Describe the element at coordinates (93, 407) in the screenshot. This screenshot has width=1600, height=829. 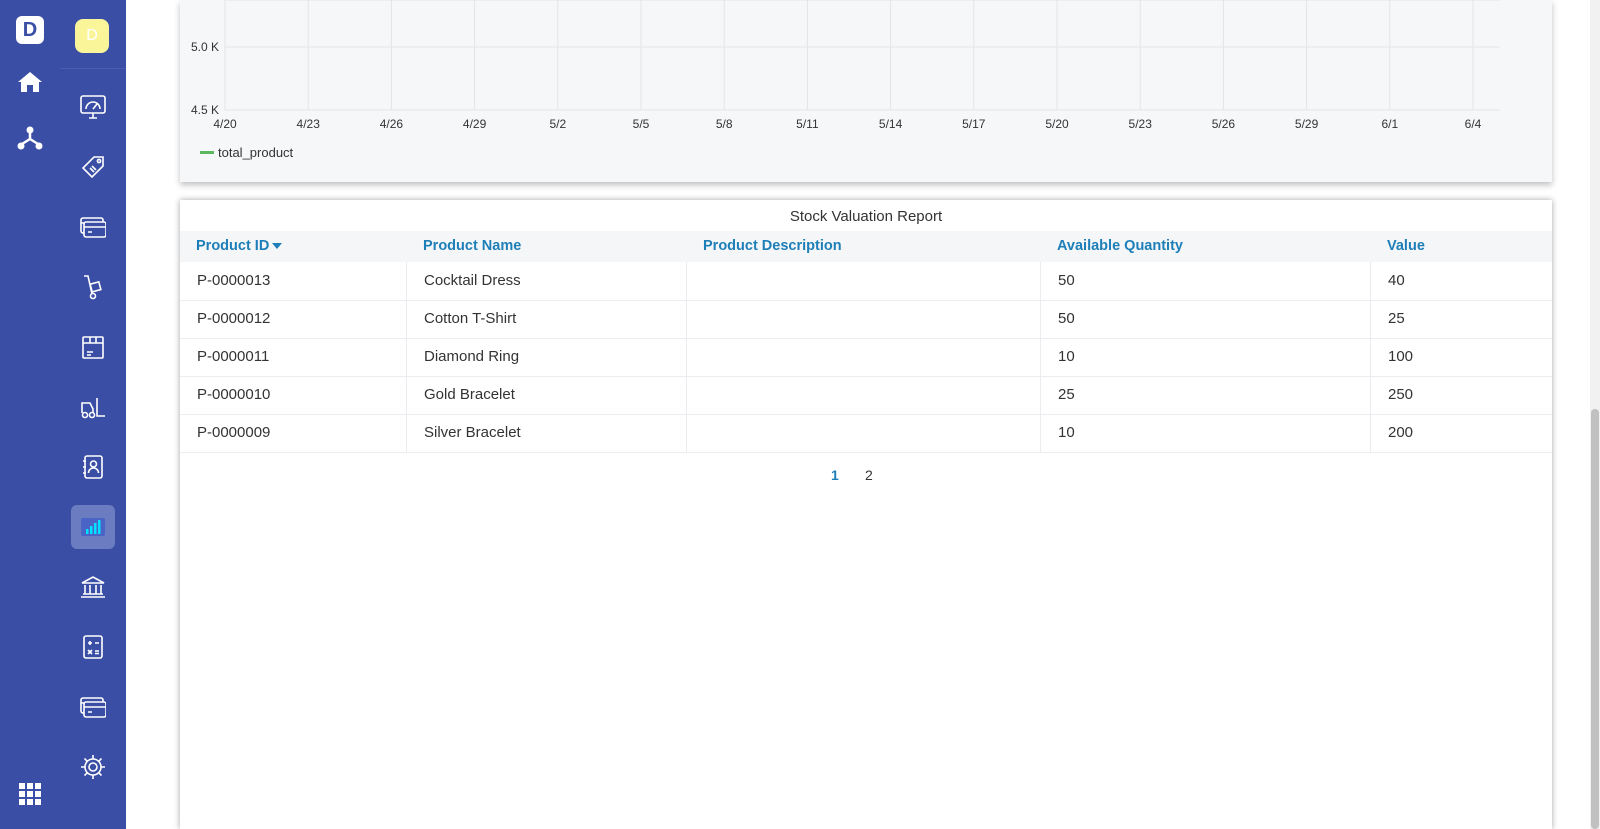
I see `forklift-icon` at that location.